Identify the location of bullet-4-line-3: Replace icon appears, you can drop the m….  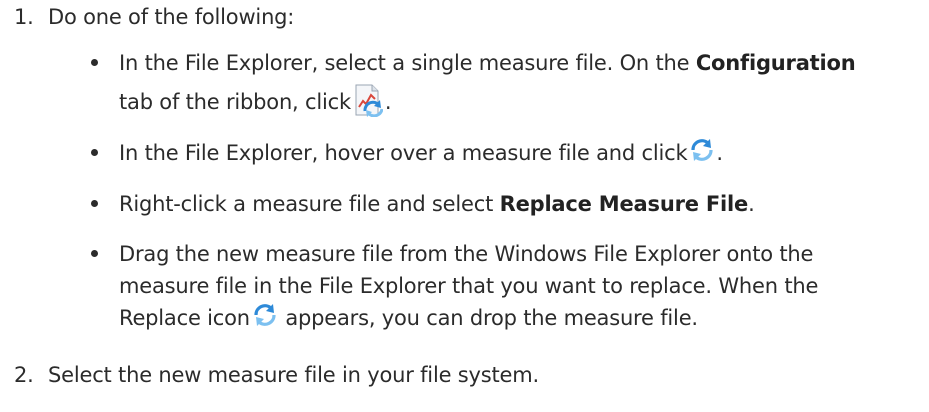
(408, 318).